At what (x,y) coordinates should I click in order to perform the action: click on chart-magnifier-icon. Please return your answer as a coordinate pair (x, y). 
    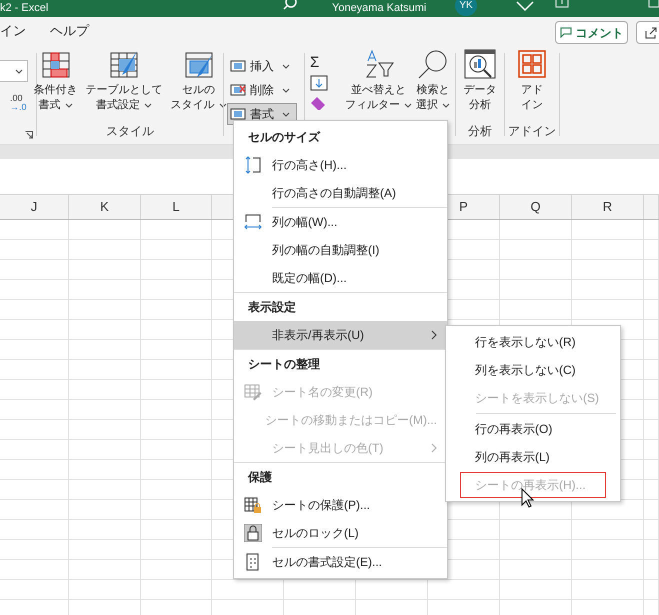
    Looking at the image, I should click on (480, 64).